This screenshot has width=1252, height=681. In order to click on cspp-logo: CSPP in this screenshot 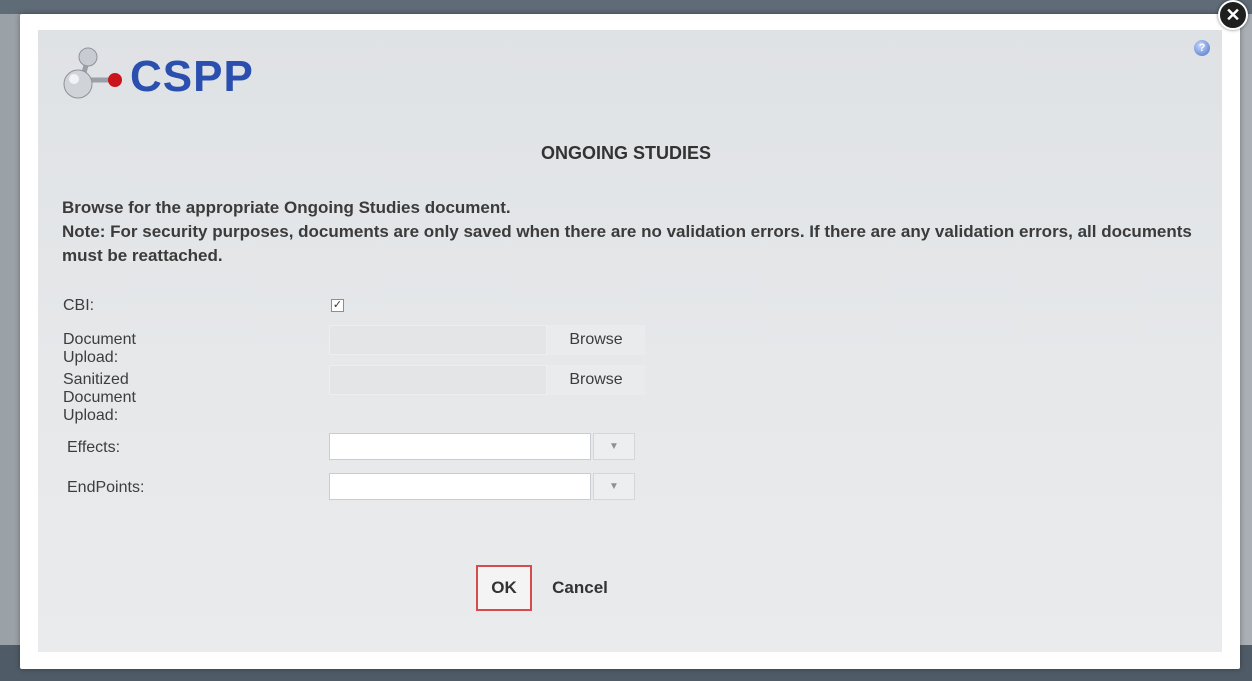, I will do `click(170, 74)`.